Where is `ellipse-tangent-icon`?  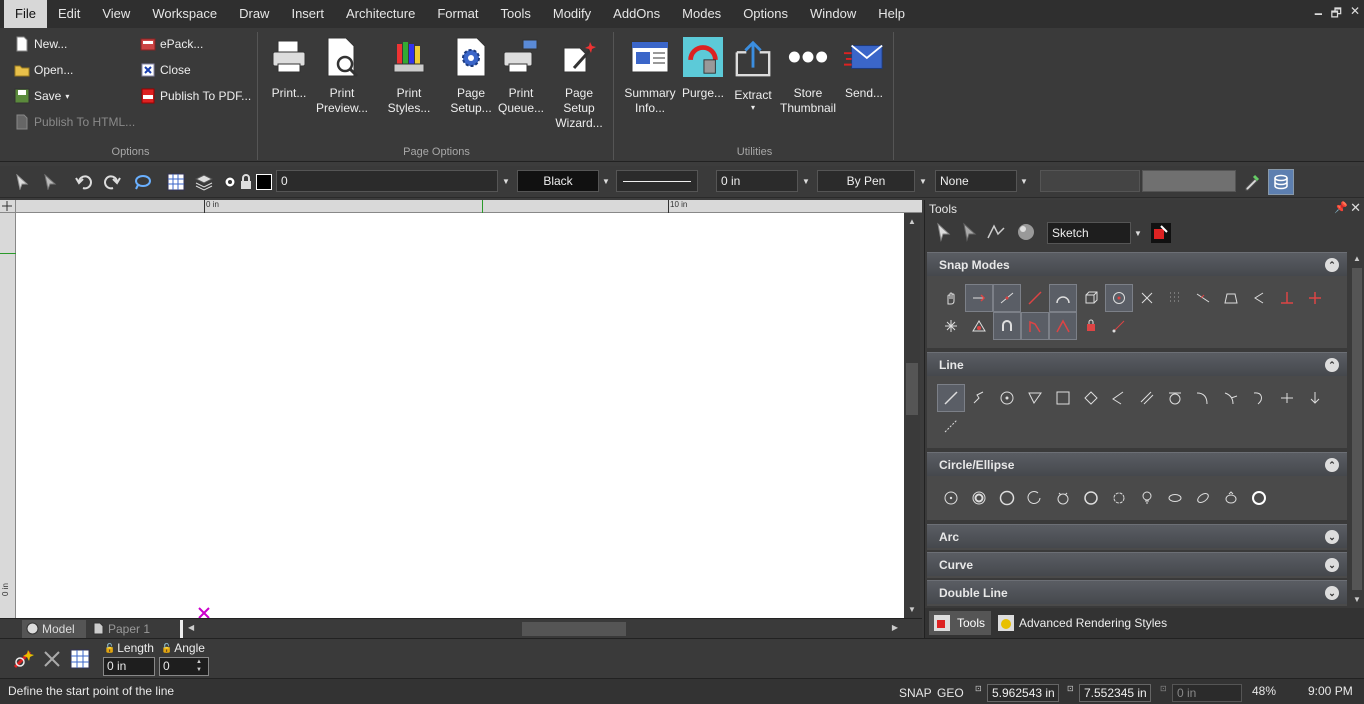
ellipse-tangent-icon is located at coordinates (1231, 498).